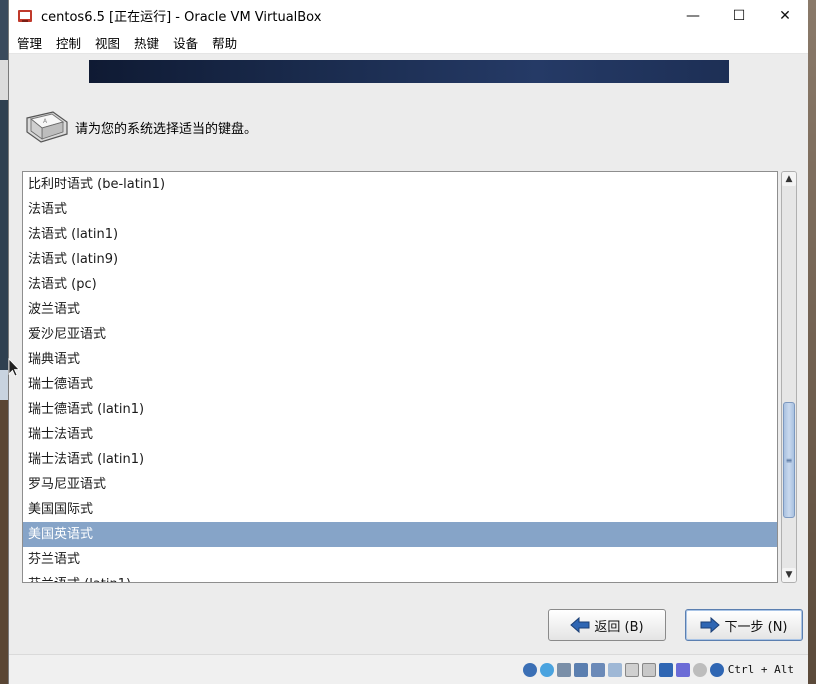  Describe the element at coordinates (400, 509) in the screenshot. I see `list-item: 美国国际式` at that location.